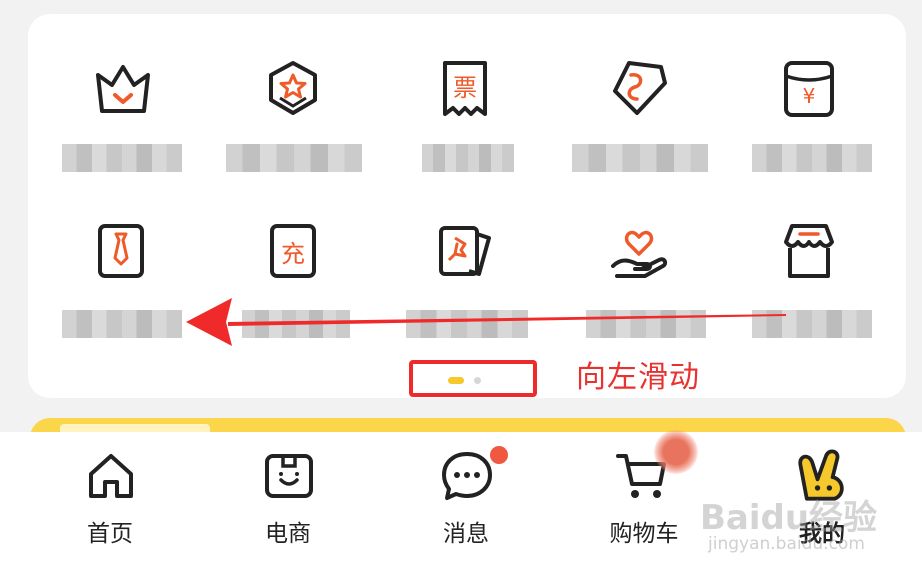 This screenshot has height=576, width=922. I want to click on tab-label: 消息, so click(466, 534).